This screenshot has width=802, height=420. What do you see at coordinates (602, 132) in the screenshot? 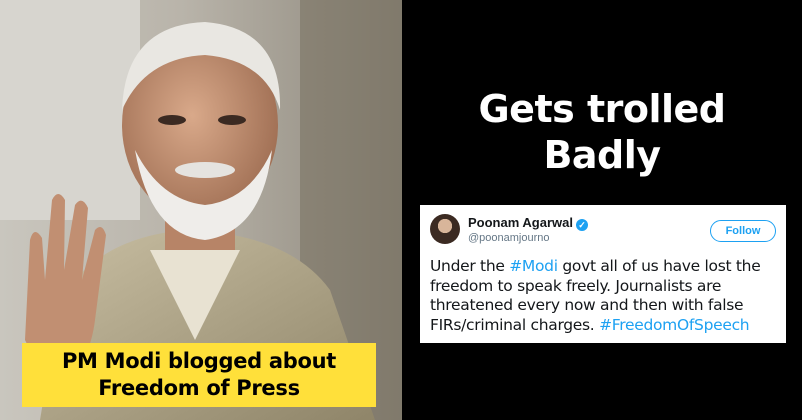
I see `headline: Gets trolled Badly` at bounding box center [602, 132].